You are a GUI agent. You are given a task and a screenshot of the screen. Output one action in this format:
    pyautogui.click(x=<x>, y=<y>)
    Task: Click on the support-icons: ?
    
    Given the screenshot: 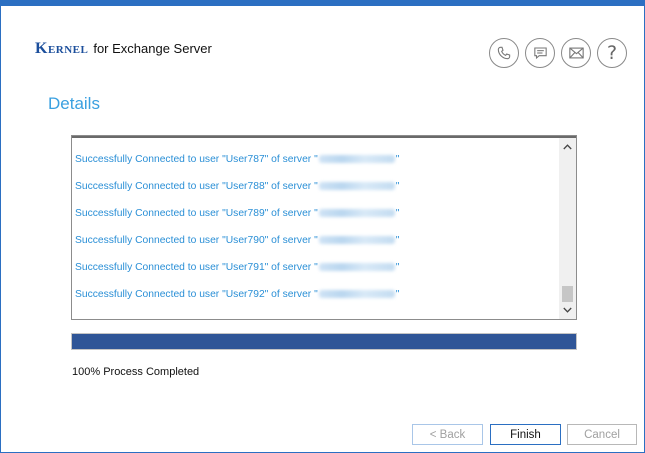 What is the action you would take?
    pyautogui.click(x=558, y=53)
    